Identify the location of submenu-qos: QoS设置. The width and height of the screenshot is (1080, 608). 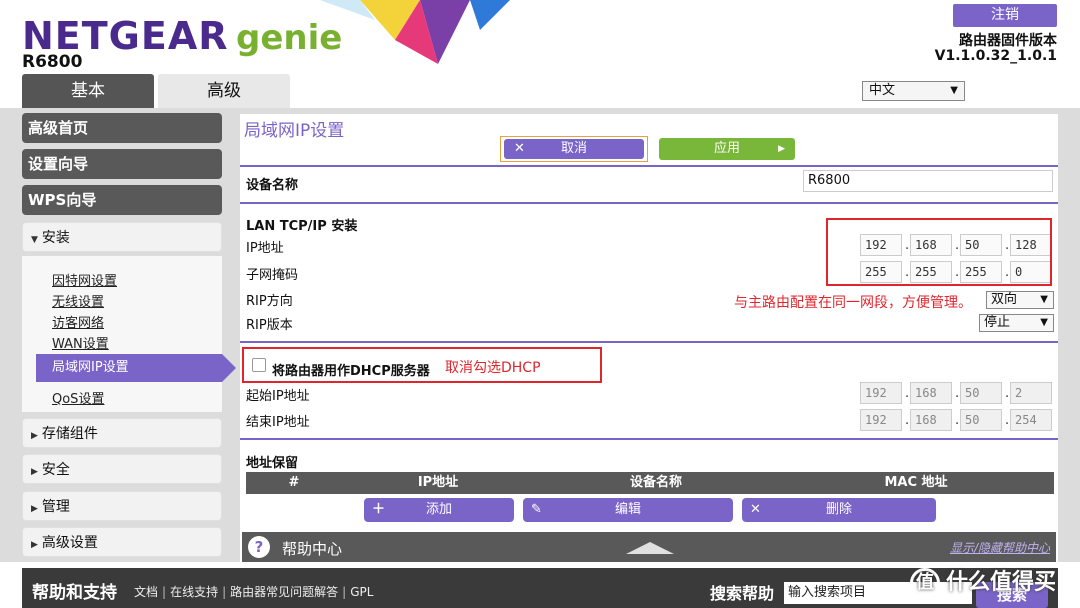
(78, 397).